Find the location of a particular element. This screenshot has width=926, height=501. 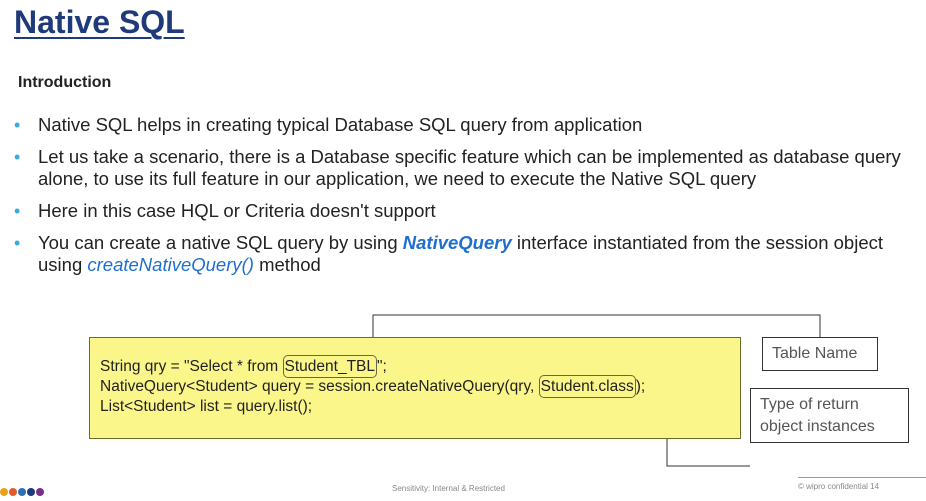

table-name-highlight: Student_TBL is located at coordinates (330, 366).